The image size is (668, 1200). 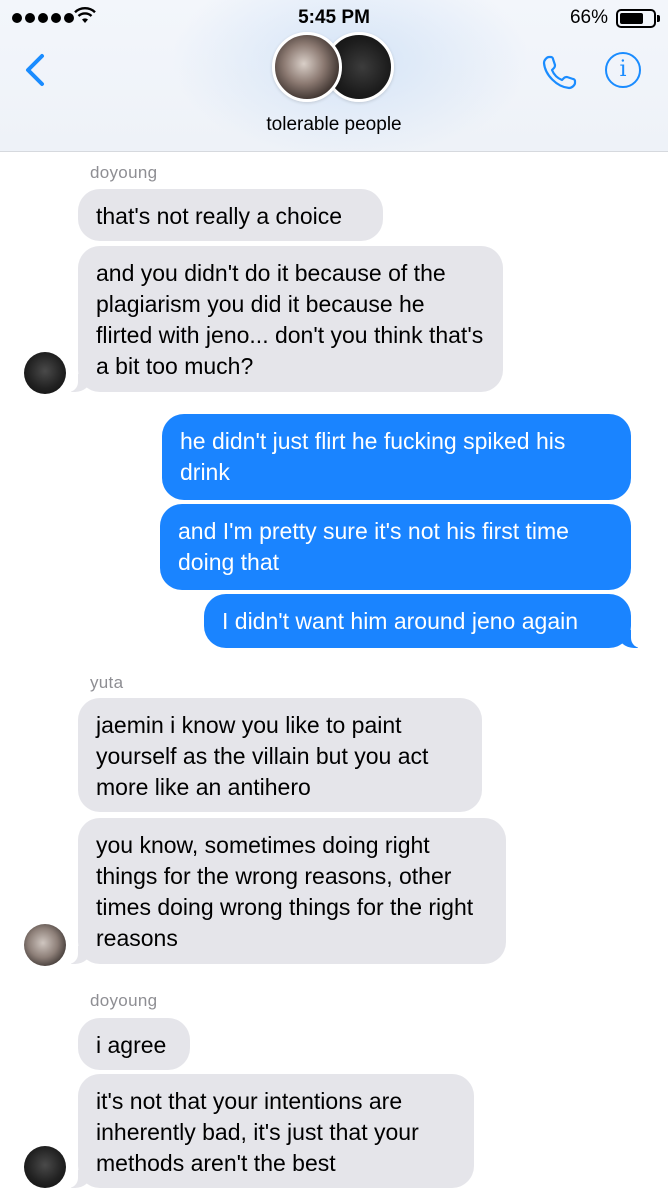 I want to click on conversation-header: 5:45 PM 66% tolerable people i, so click(x=334, y=76).